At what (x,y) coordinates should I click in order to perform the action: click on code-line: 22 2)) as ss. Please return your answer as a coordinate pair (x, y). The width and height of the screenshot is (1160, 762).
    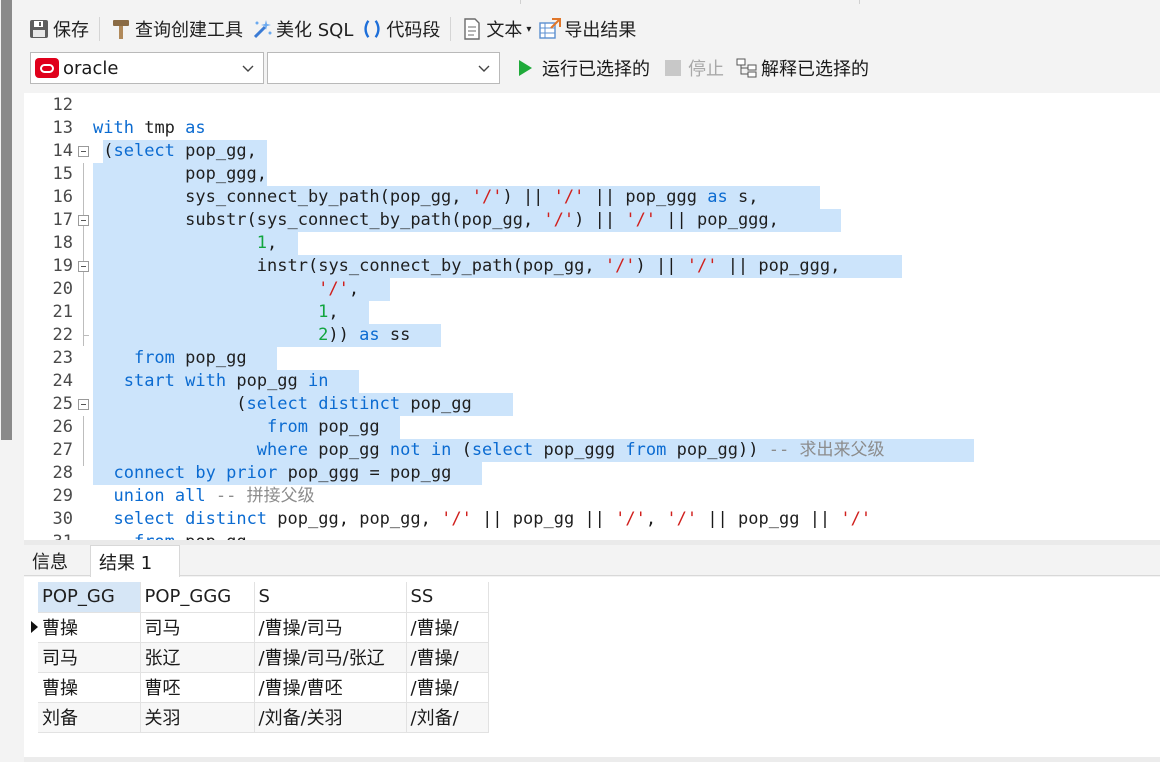
    Looking at the image, I should click on (592, 335).